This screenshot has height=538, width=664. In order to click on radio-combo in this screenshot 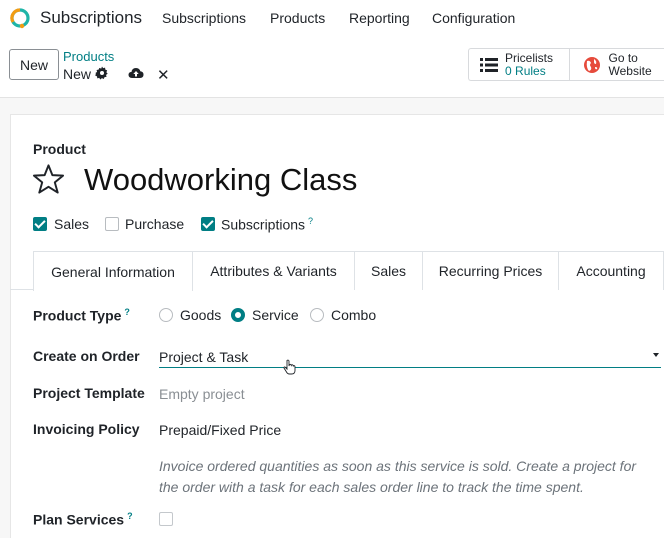, I will do `click(317, 315)`.